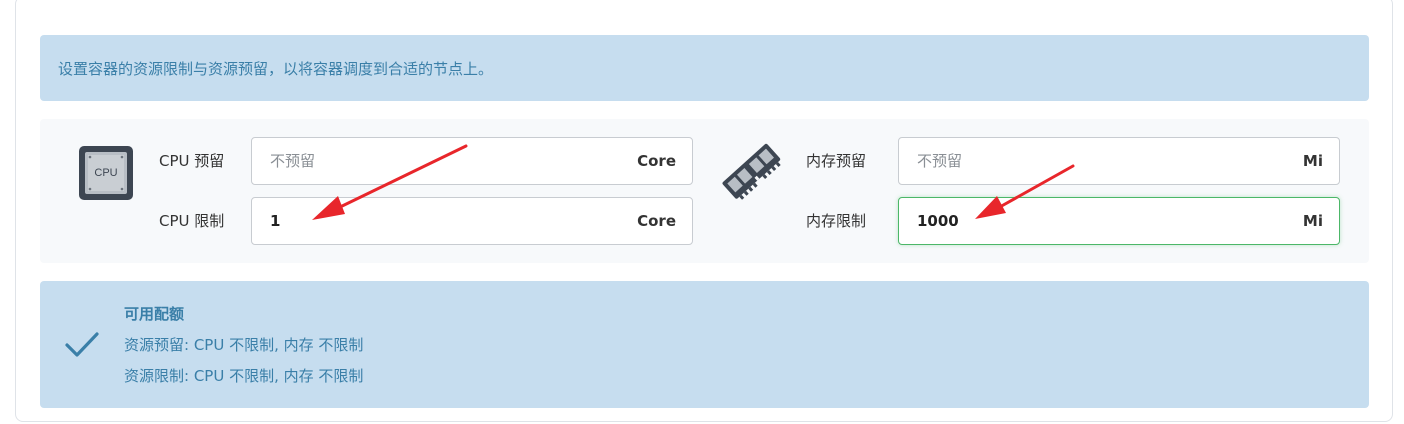 The image size is (1404, 424). What do you see at coordinates (154, 314) in the screenshot?
I see `quota-title: 可用配额` at bounding box center [154, 314].